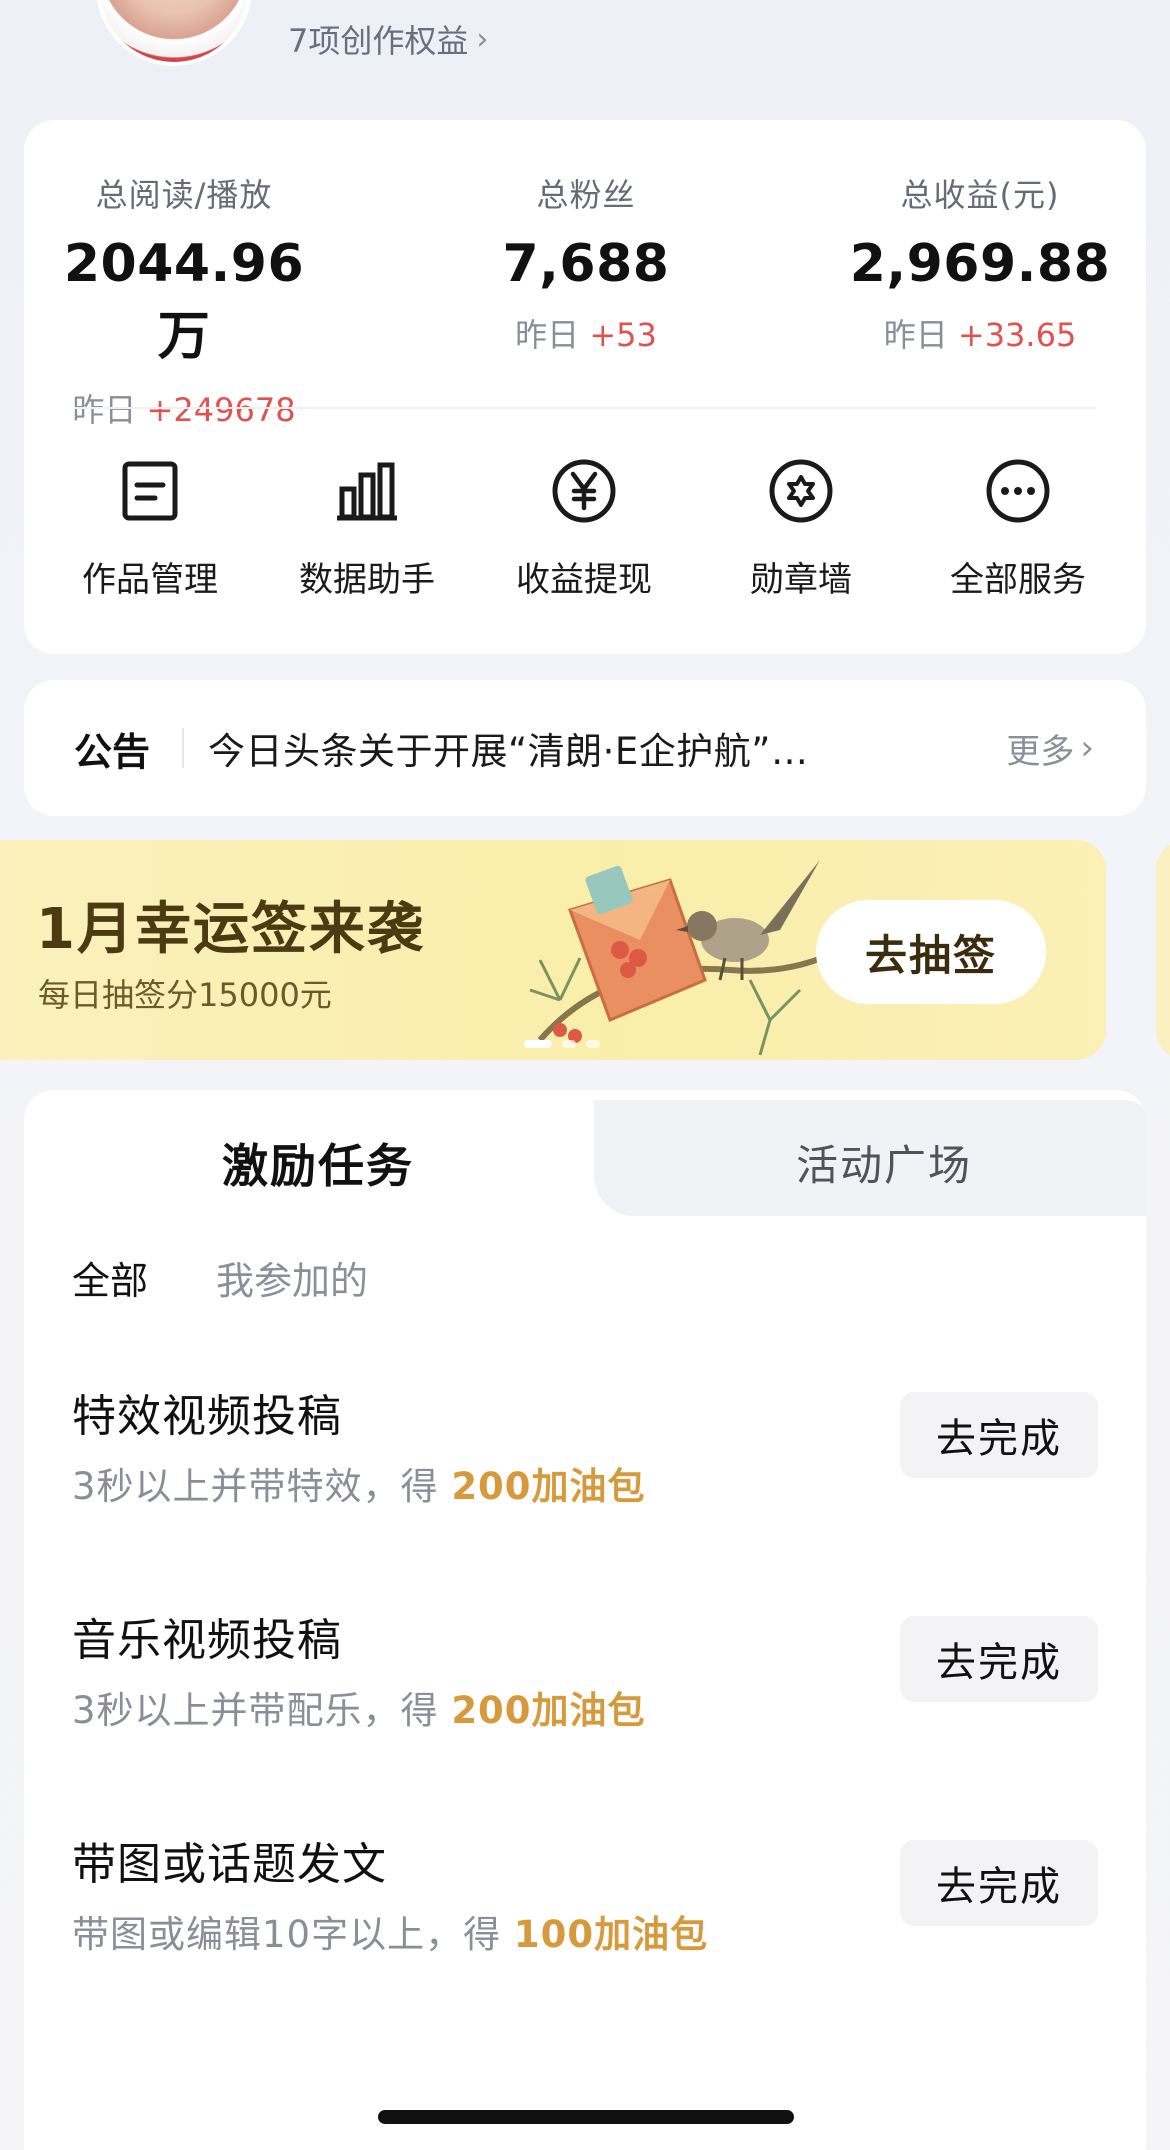  I want to click on service-withdraw: 收益提现, so click(584, 528).